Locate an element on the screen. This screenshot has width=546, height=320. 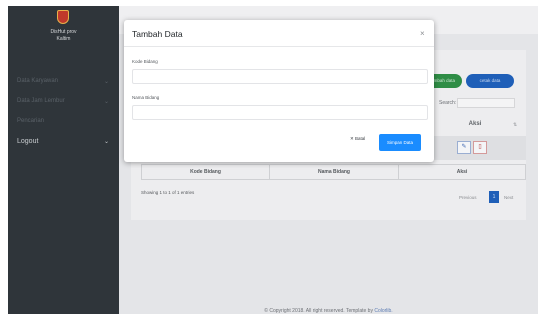
modal-title: Tambah Data is located at coordinates (157, 34).